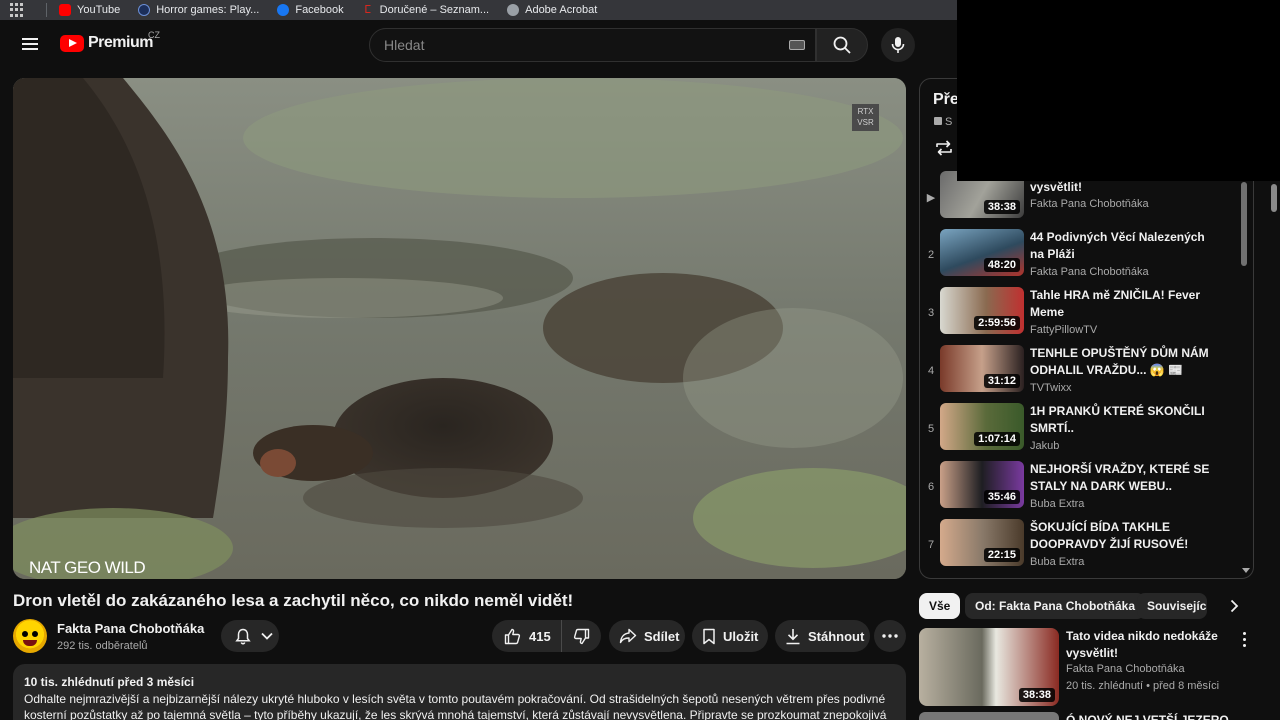  Describe the element at coordinates (1057, 504) in the screenshot. I see `playlist-item-channel: Buba Extra` at that location.